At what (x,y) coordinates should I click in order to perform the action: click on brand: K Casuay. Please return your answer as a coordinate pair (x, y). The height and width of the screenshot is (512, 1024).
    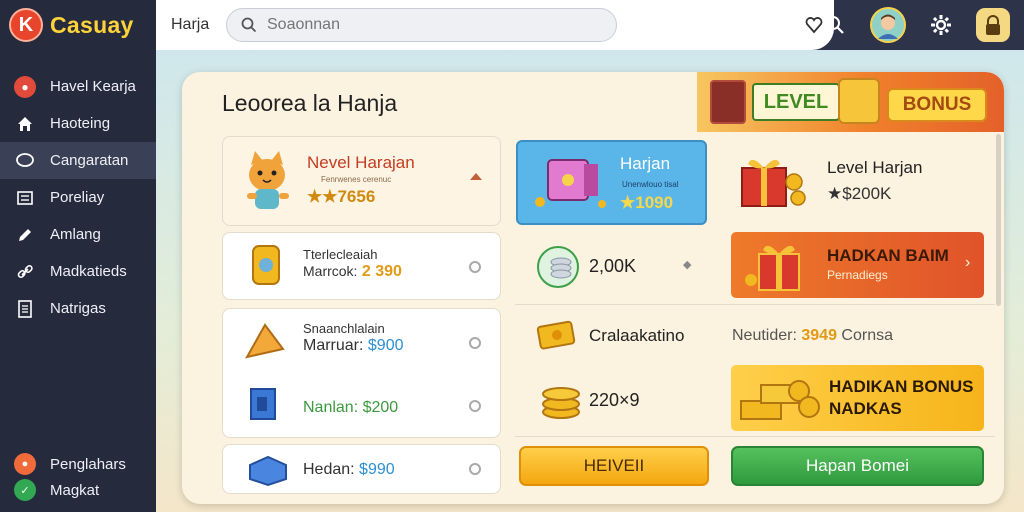
    Looking at the image, I should click on (78, 25).